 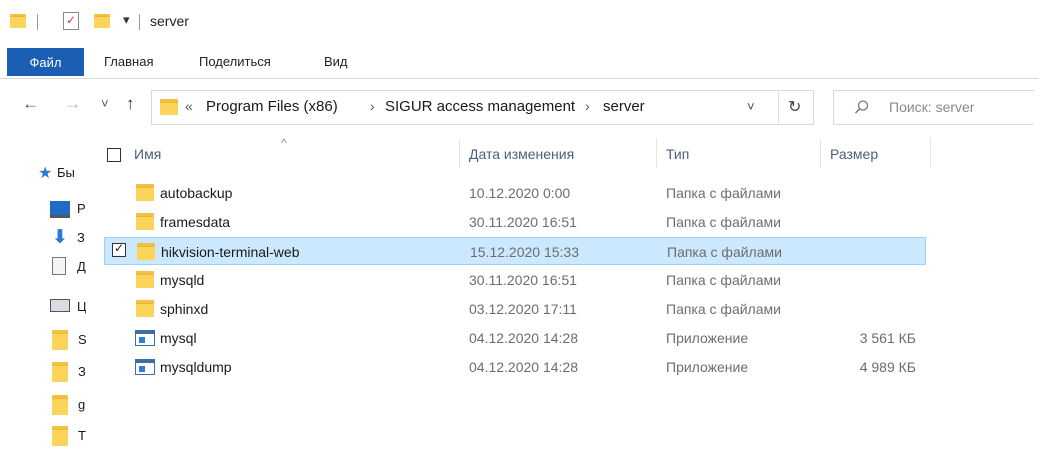 I want to click on file-date: 03.12.2020 17:11, so click(x=523, y=309).